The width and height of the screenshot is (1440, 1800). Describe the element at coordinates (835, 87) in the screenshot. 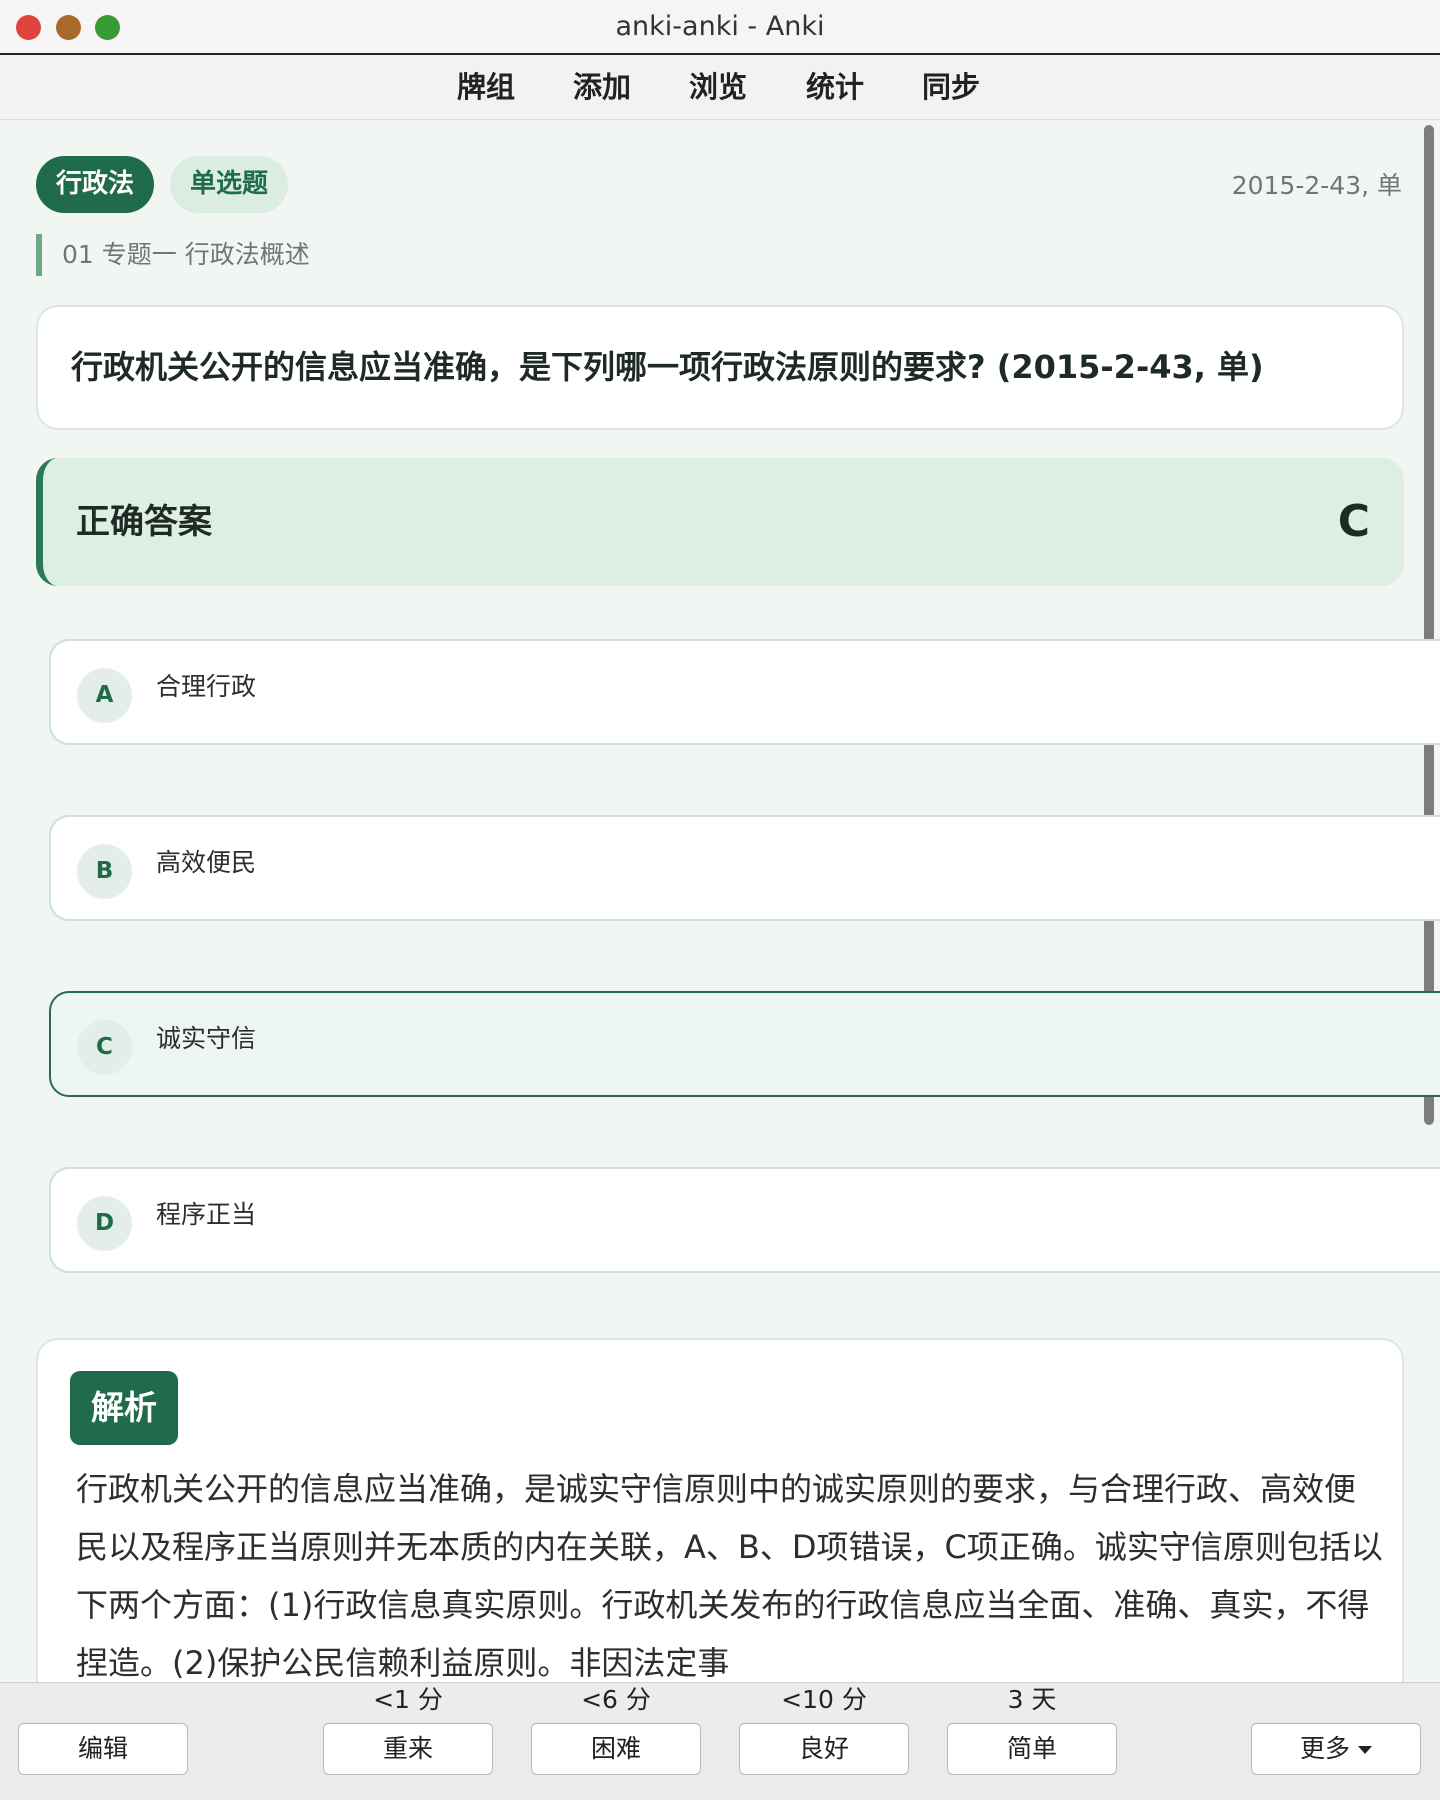

I see `toolbar-stats: 统计` at that location.